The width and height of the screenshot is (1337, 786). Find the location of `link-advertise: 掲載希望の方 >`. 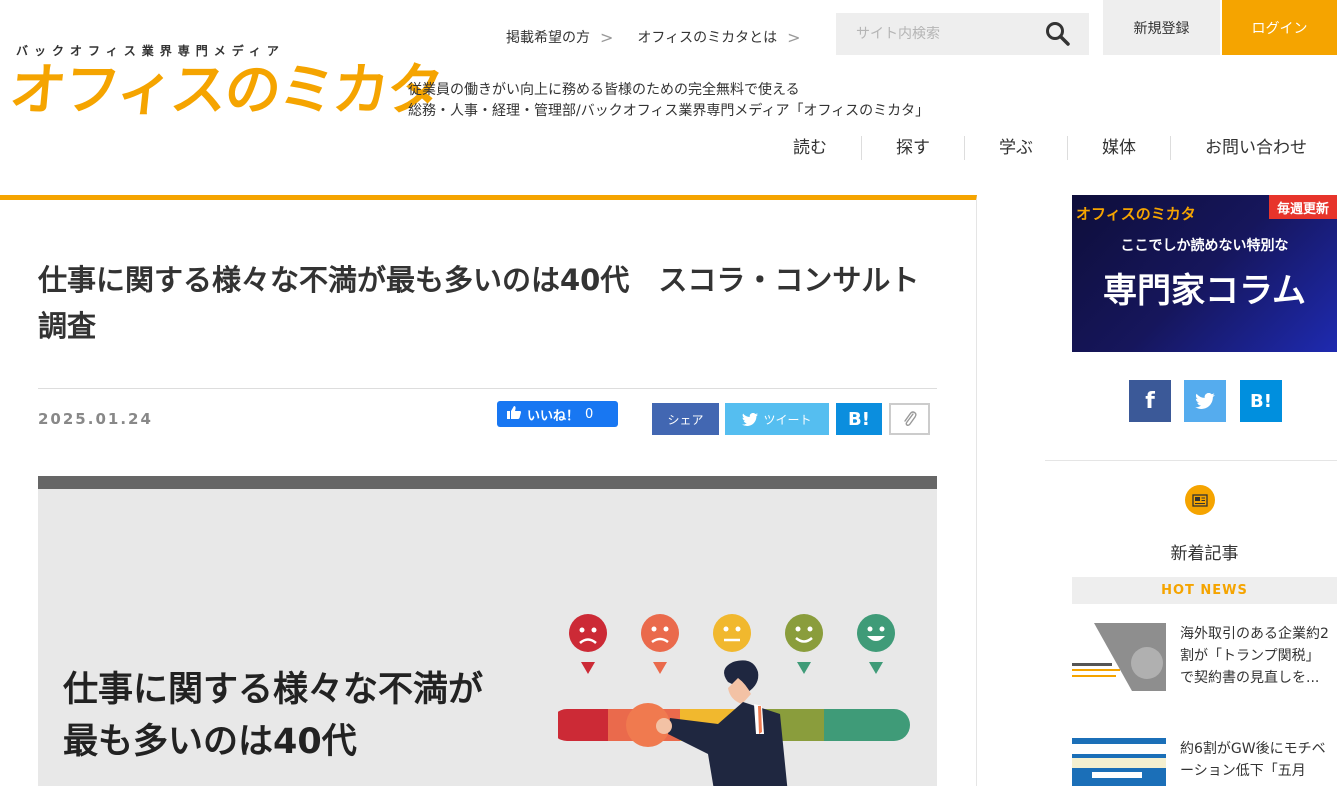

link-advertise: 掲載希望の方 > is located at coordinates (559, 37).